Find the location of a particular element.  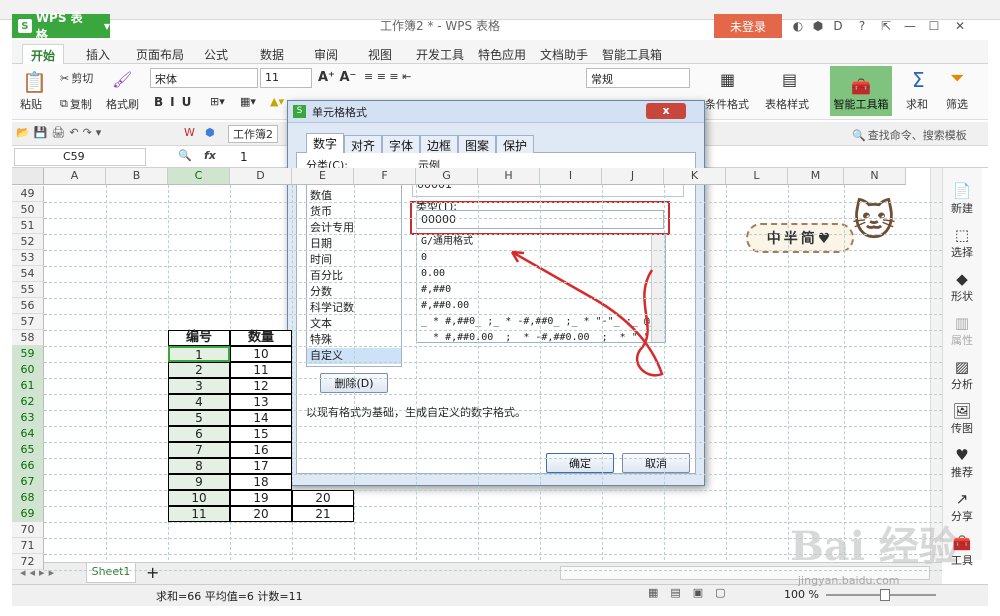

column-header: J is located at coordinates (633, 176).